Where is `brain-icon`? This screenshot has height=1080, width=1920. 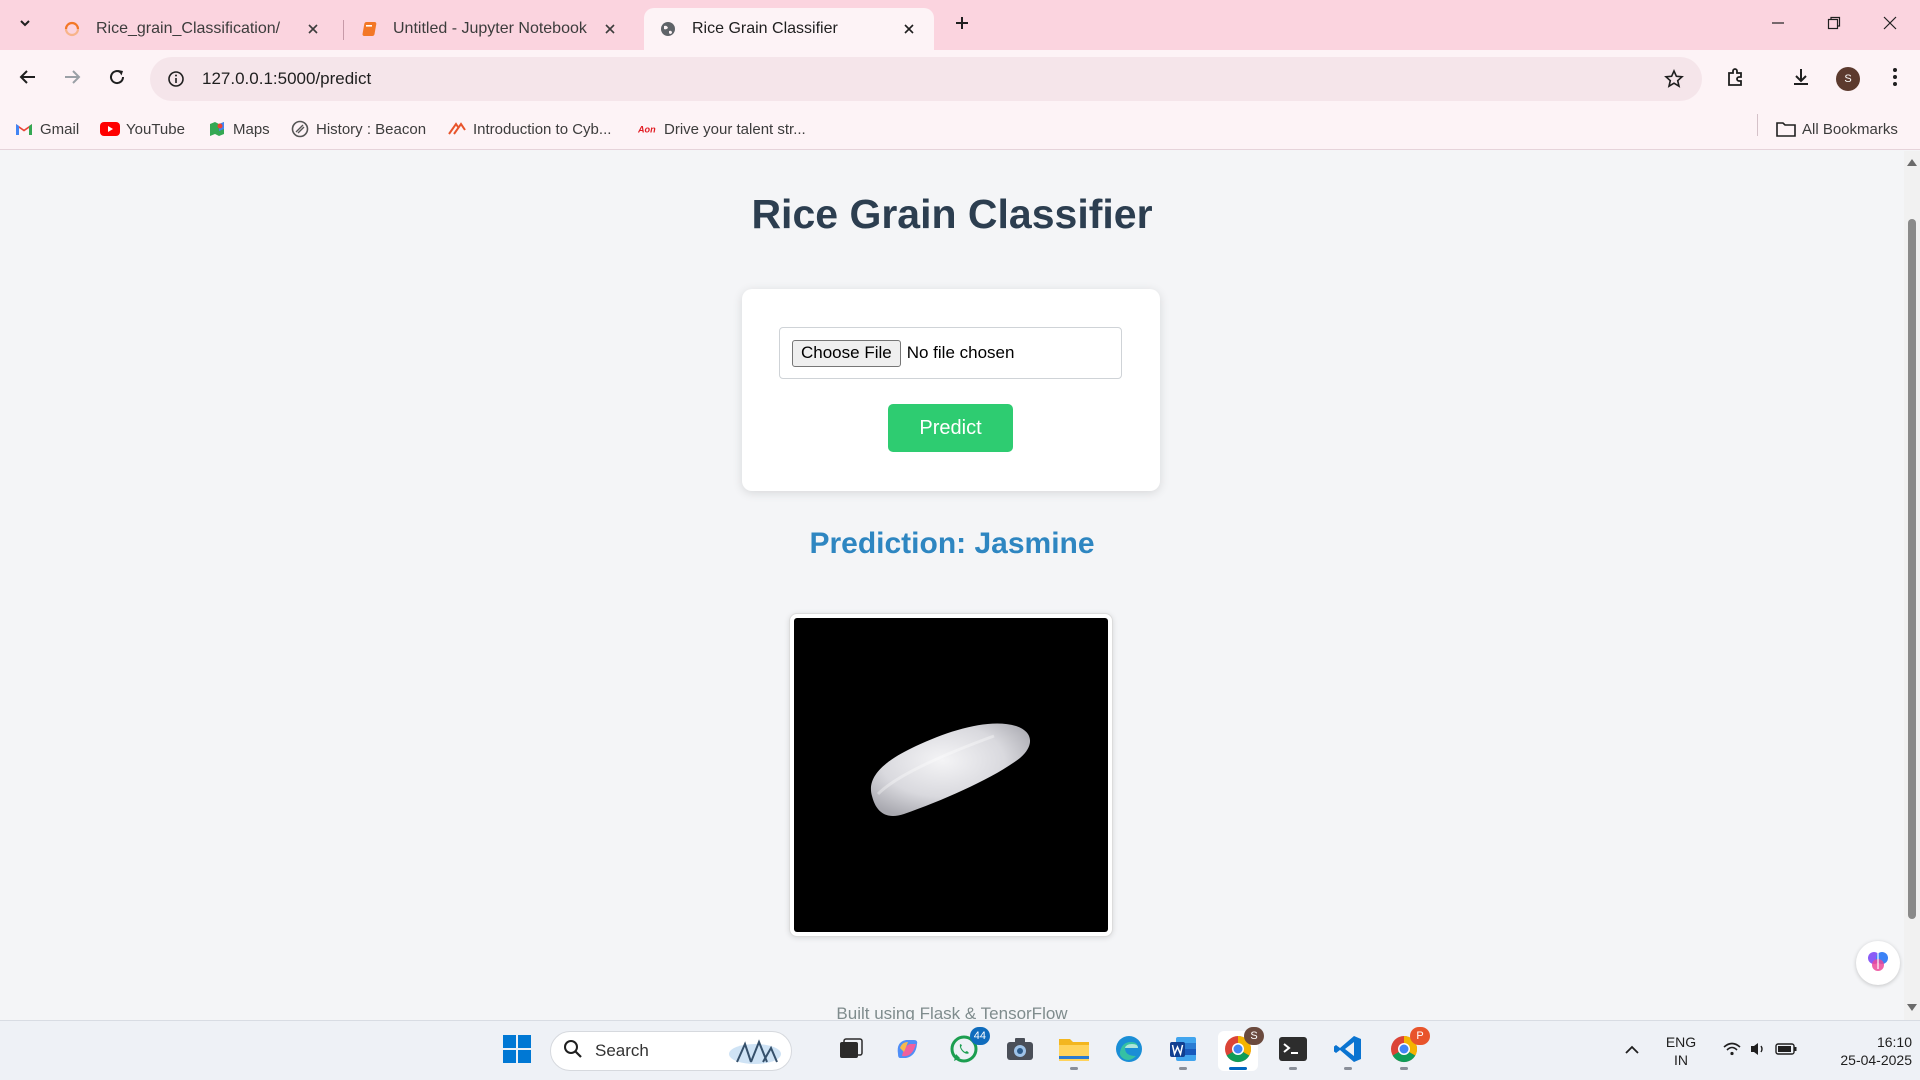
brain-icon is located at coordinates (1878, 963).